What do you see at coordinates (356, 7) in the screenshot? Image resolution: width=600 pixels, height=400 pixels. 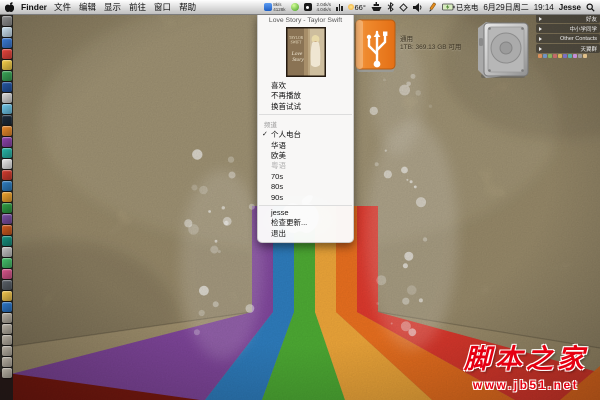 I see `weather-item: 66°` at bounding box center [356, 7].